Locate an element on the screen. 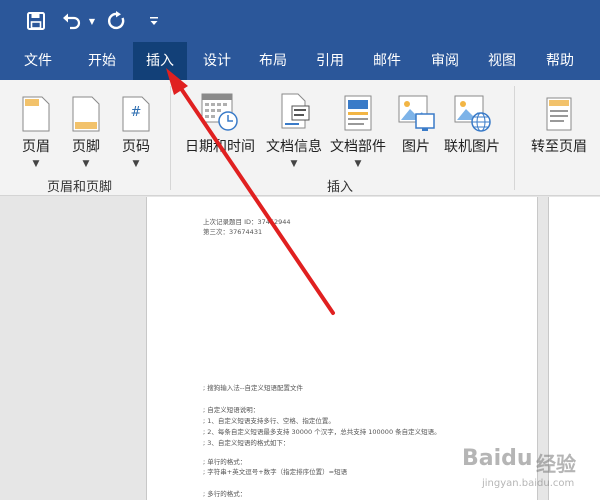  page-number-button-label: 页码 is located at coordinates (136, 147).